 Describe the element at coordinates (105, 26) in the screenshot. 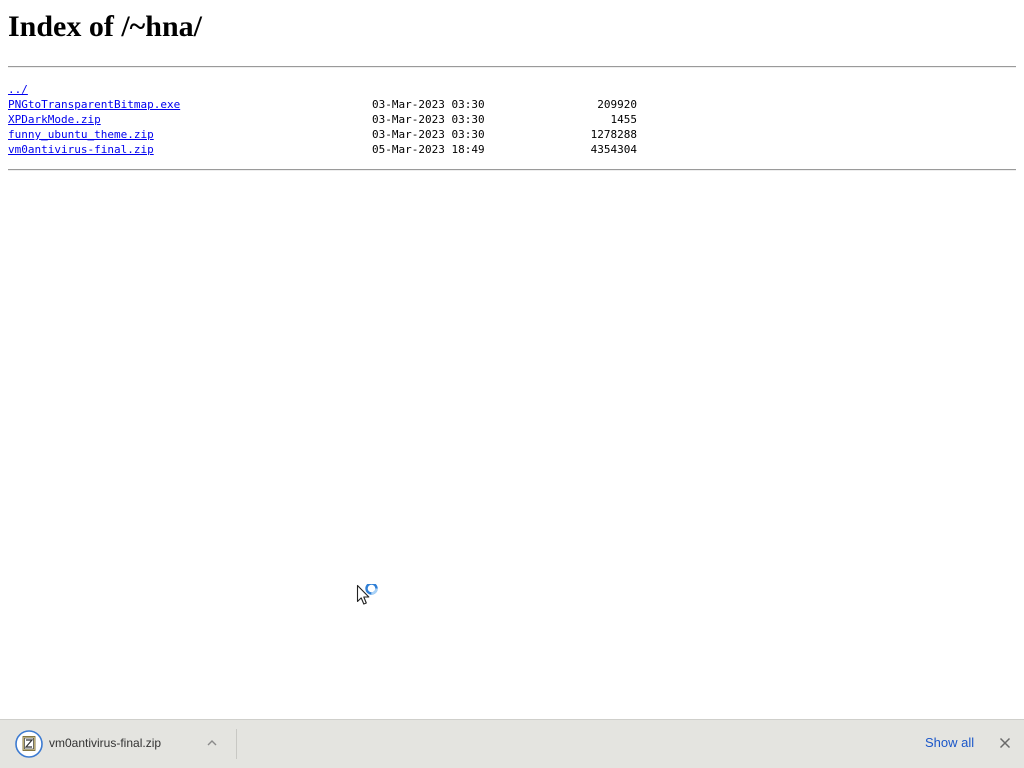

I see `page-title: Index of /~hna/` at that location.